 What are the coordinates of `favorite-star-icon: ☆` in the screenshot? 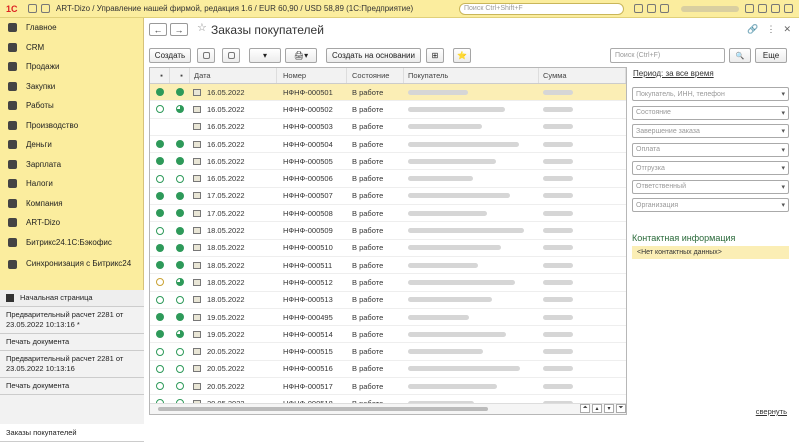 It's located at (202, 27).